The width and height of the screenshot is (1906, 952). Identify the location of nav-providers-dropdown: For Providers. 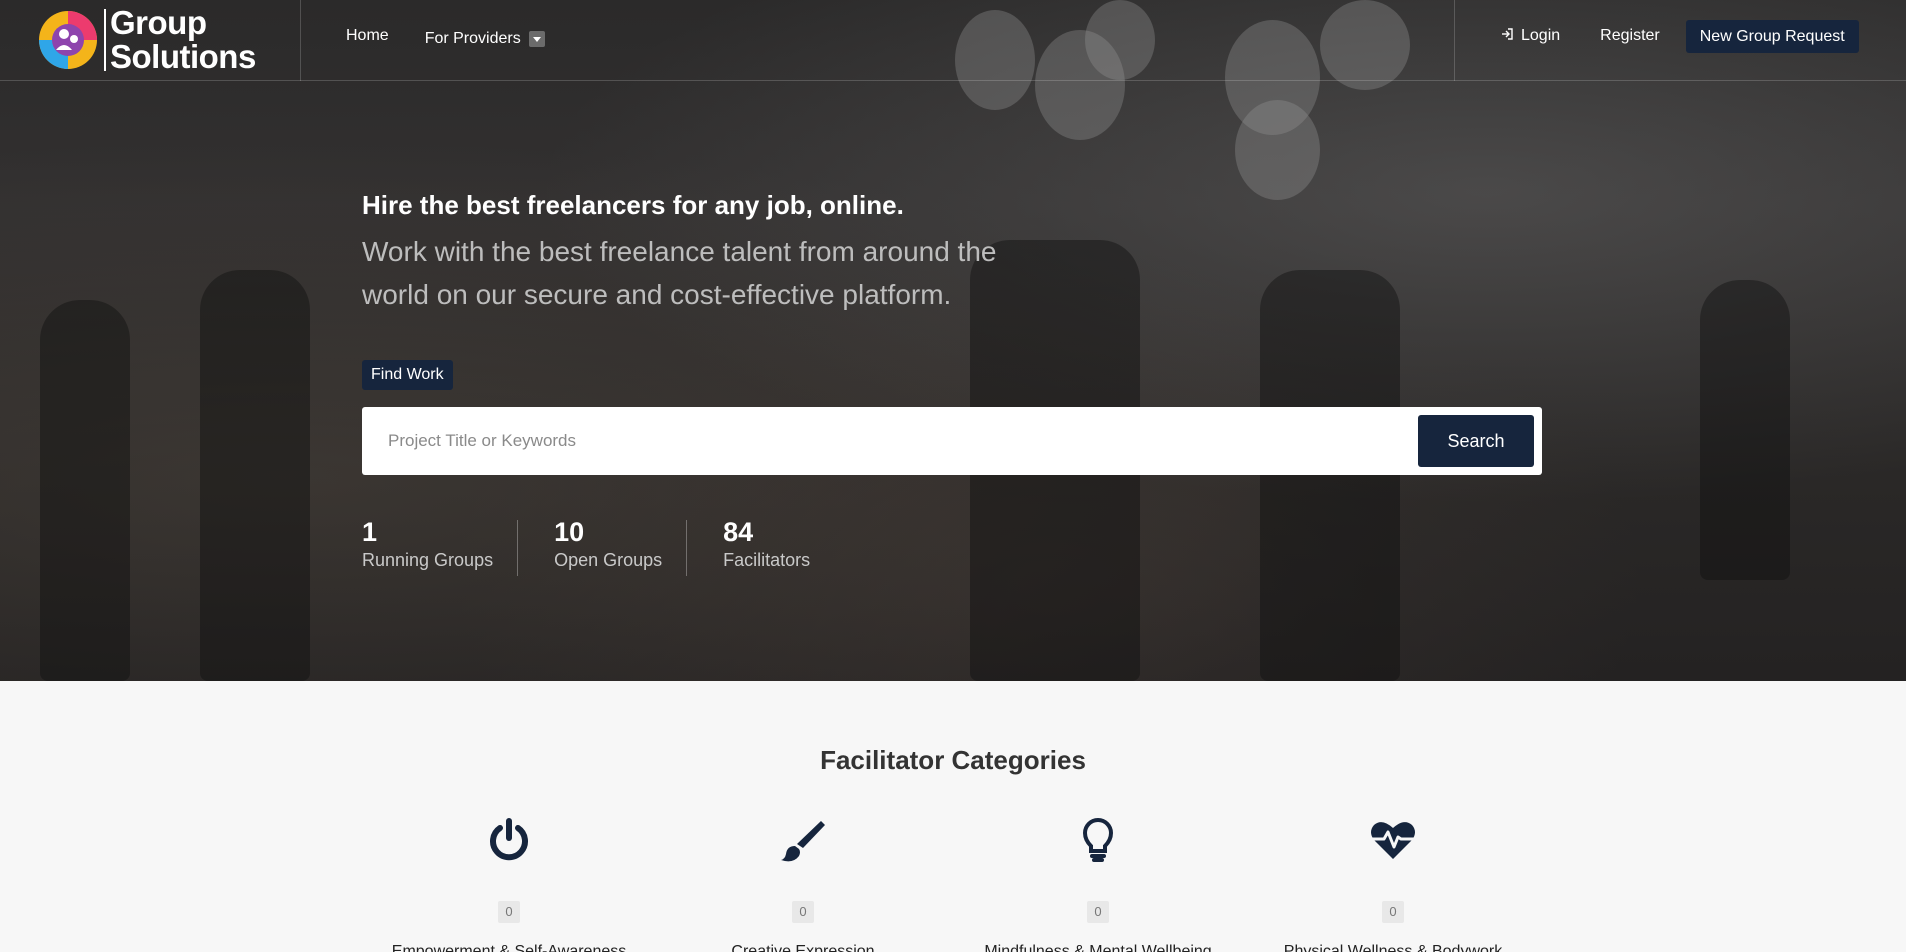
(485, 39).